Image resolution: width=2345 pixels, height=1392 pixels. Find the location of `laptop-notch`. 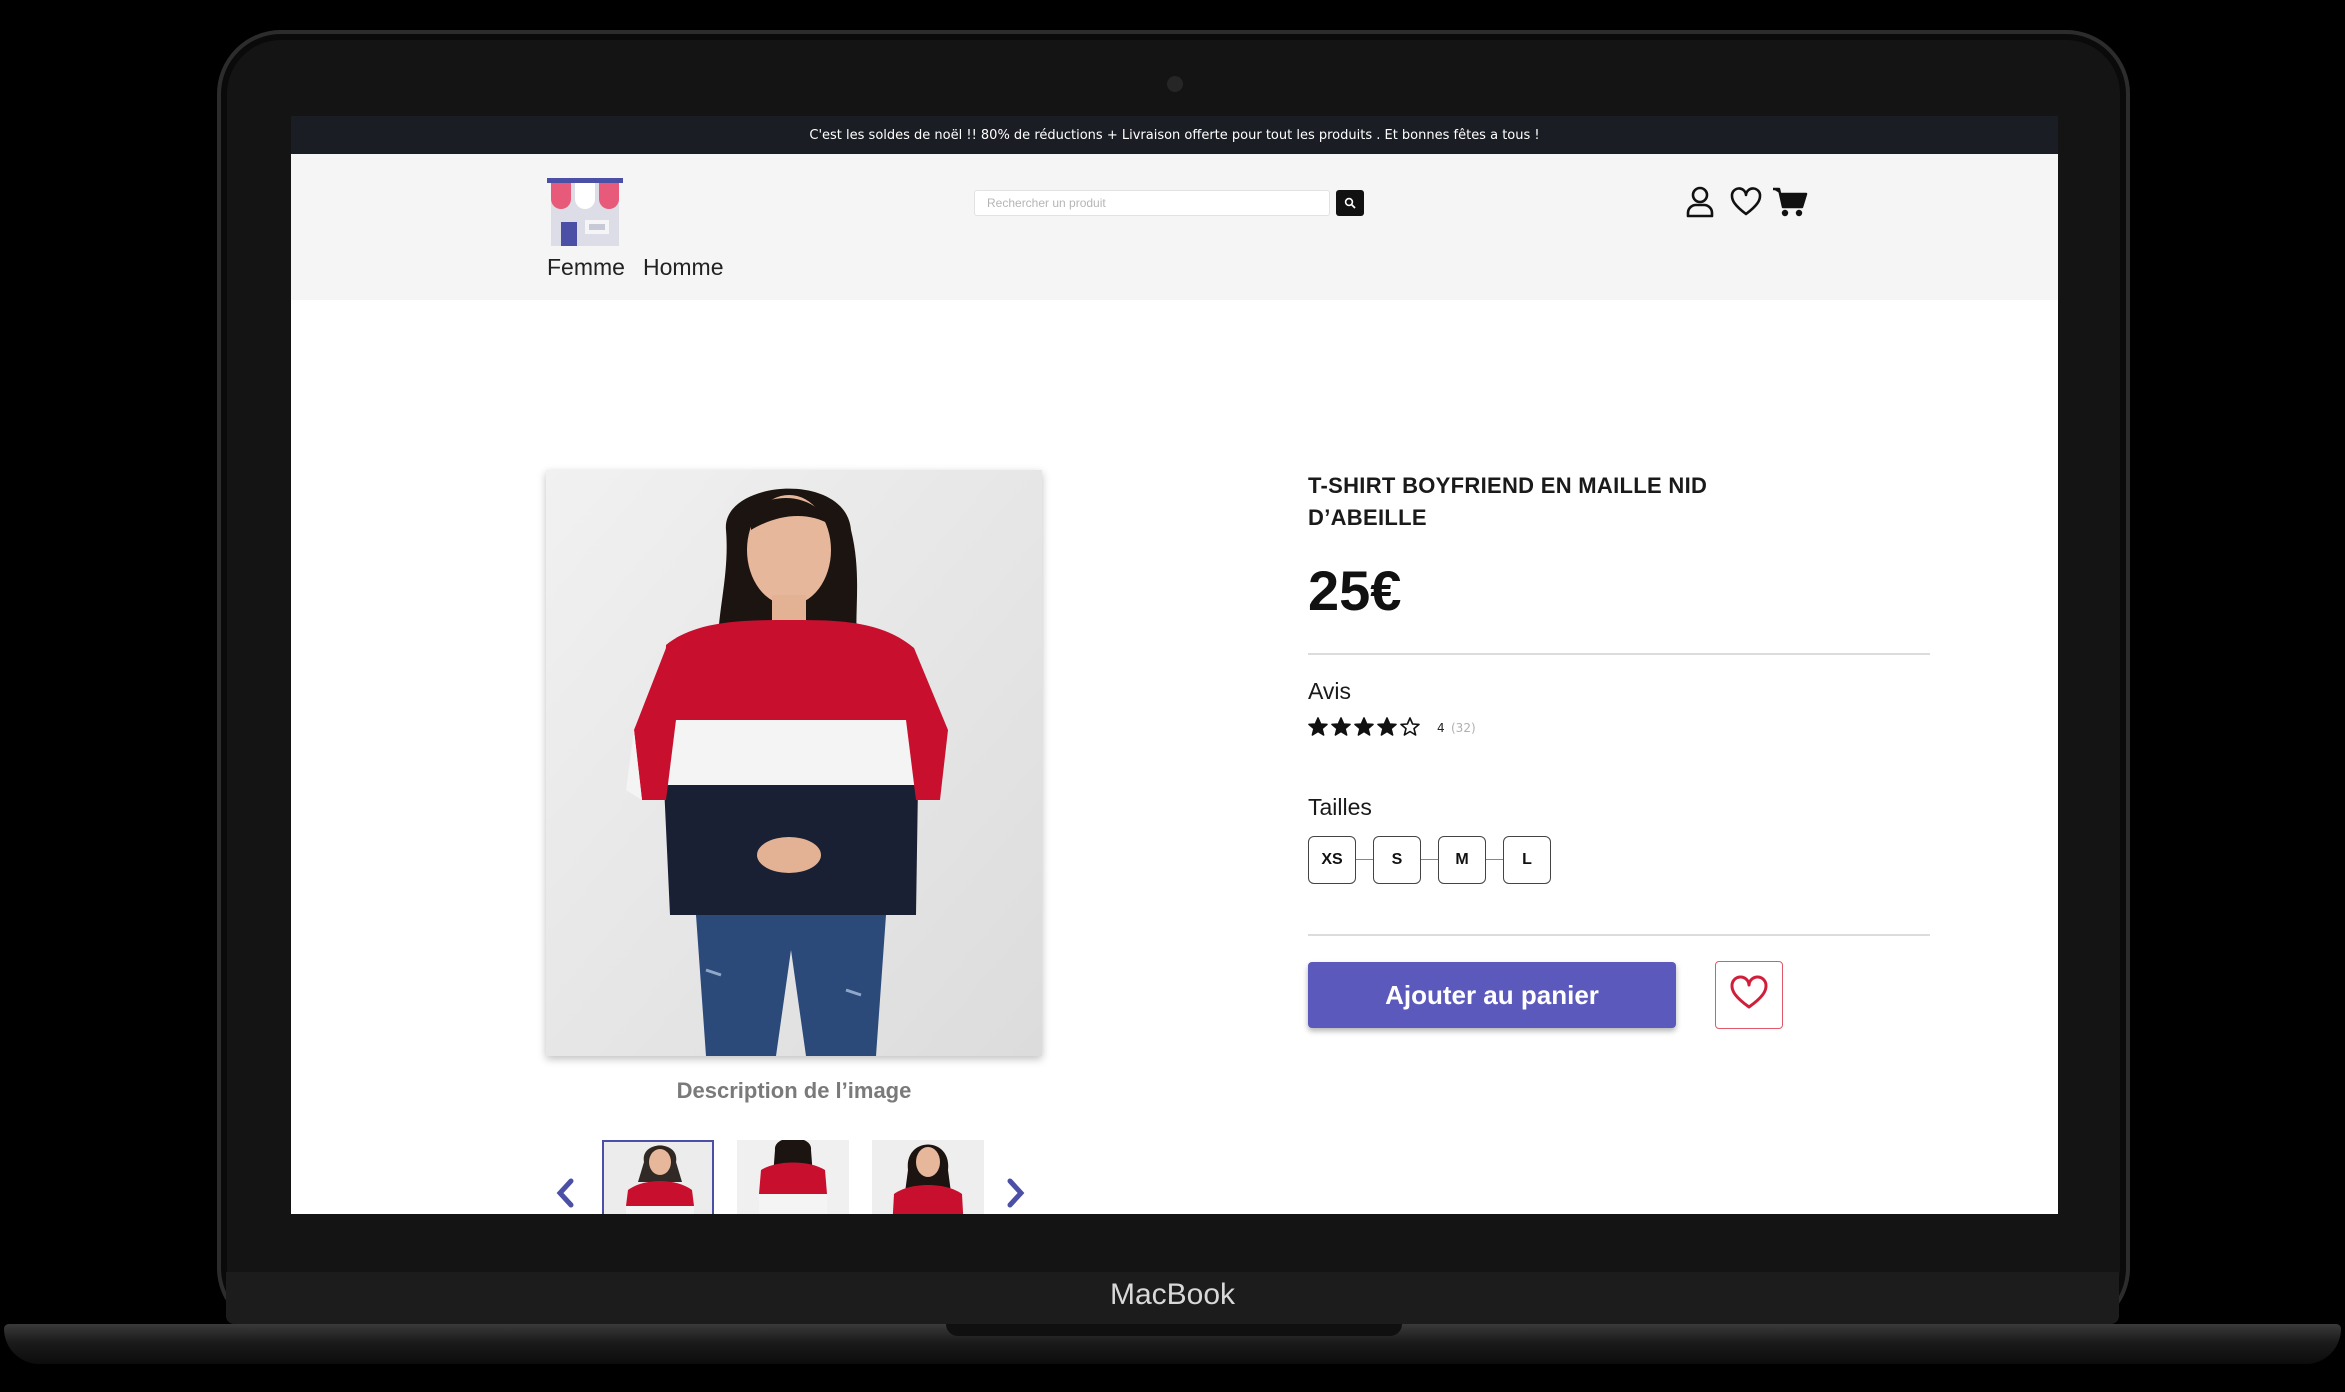

laptop-notch is located at coordinates (1174, 1330).